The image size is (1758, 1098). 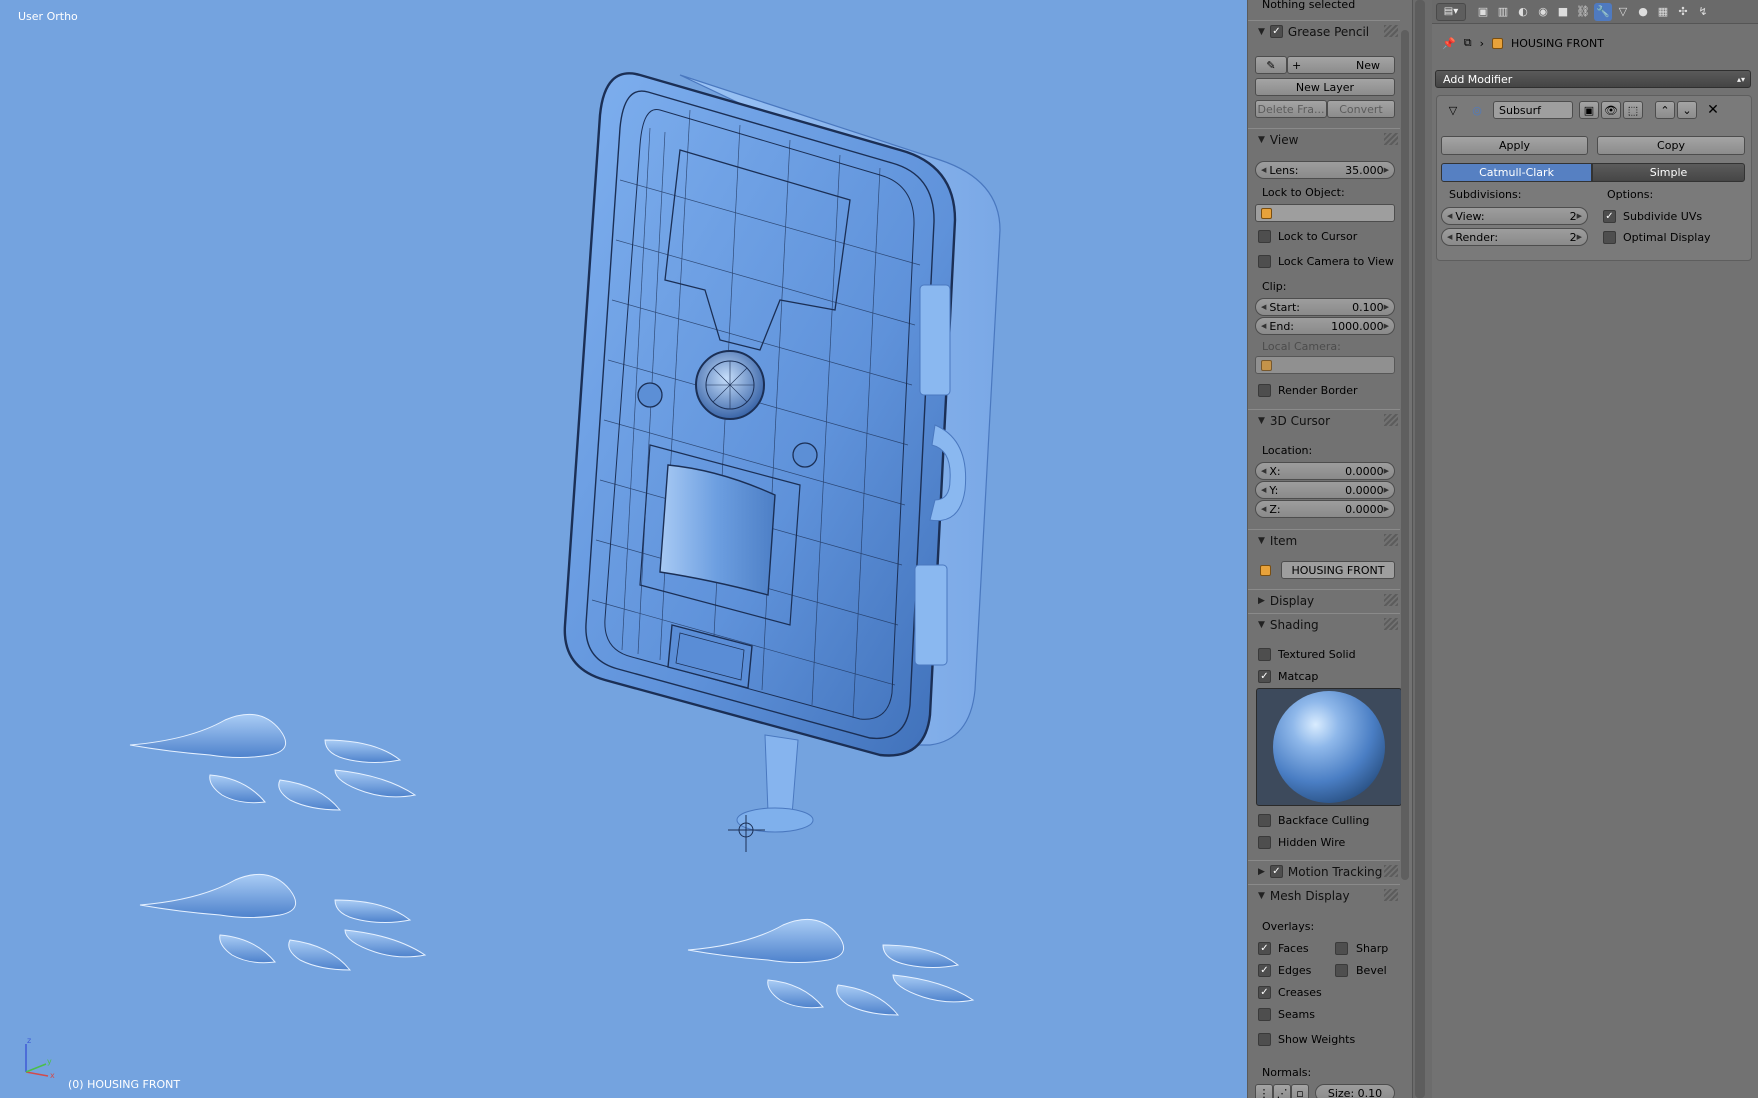 I want to click on grease-pencil-panel-header: ▼ ✓ Grease Pencil, so click(x=1324, y=31).